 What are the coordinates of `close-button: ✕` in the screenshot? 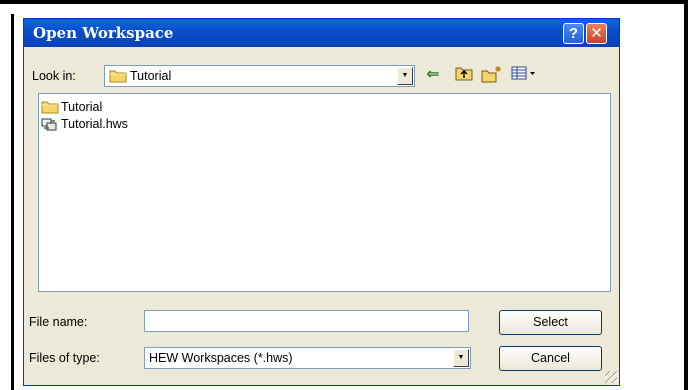 It's located at (596, 33).